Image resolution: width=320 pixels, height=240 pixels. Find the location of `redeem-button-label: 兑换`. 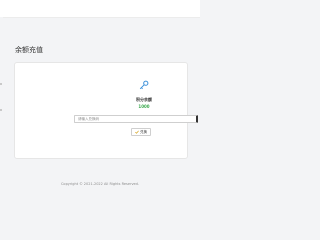

redeem-button-label: 兑换 is located at coordinates (143, 132).